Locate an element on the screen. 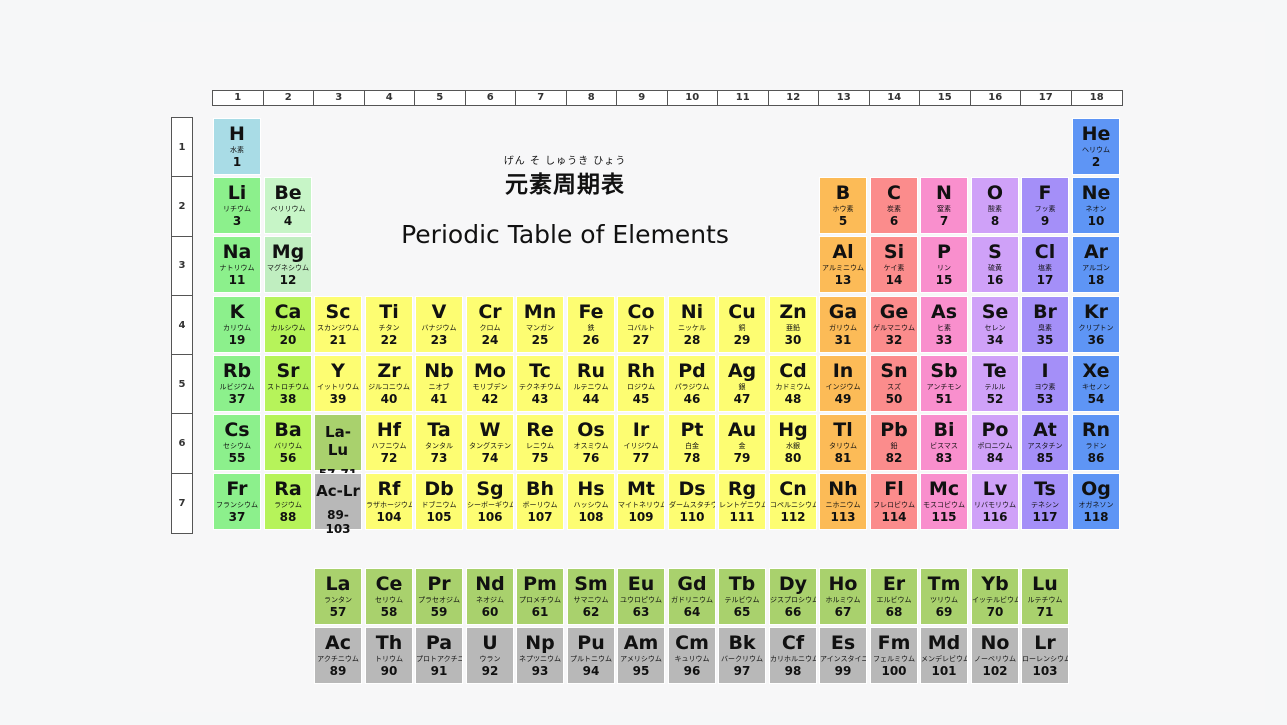  lanthanide-cell: Dy ジスプロシウム 66 is located at coordinates (793, 596).